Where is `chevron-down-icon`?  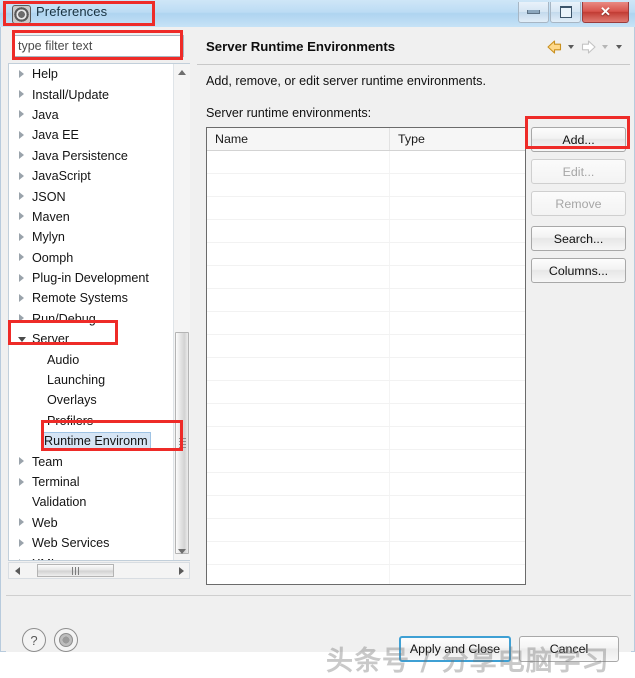
chevron-down-icon is located at coordinates (22, 339).